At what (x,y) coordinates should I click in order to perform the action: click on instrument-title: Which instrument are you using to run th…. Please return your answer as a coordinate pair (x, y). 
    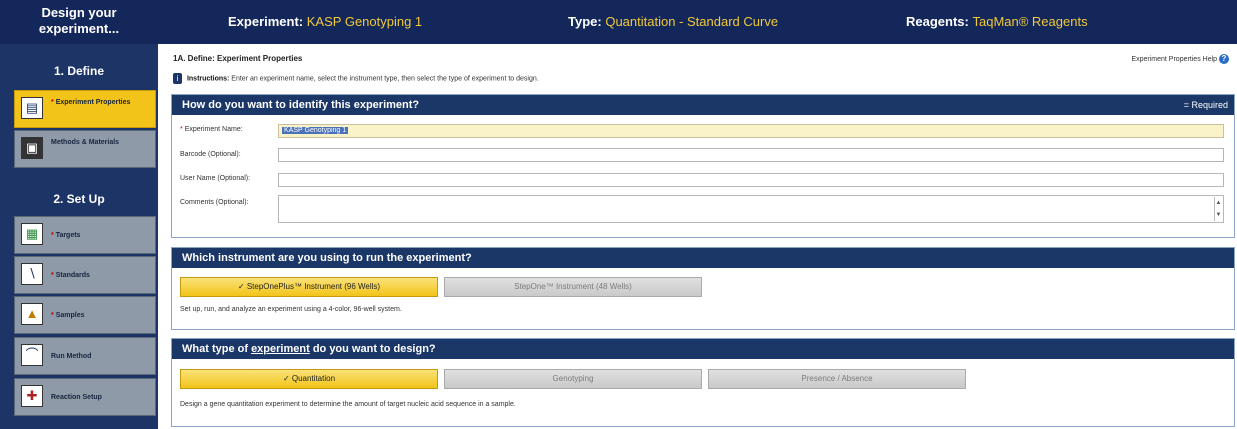
    Looking at the image, I should click on (703, 258).